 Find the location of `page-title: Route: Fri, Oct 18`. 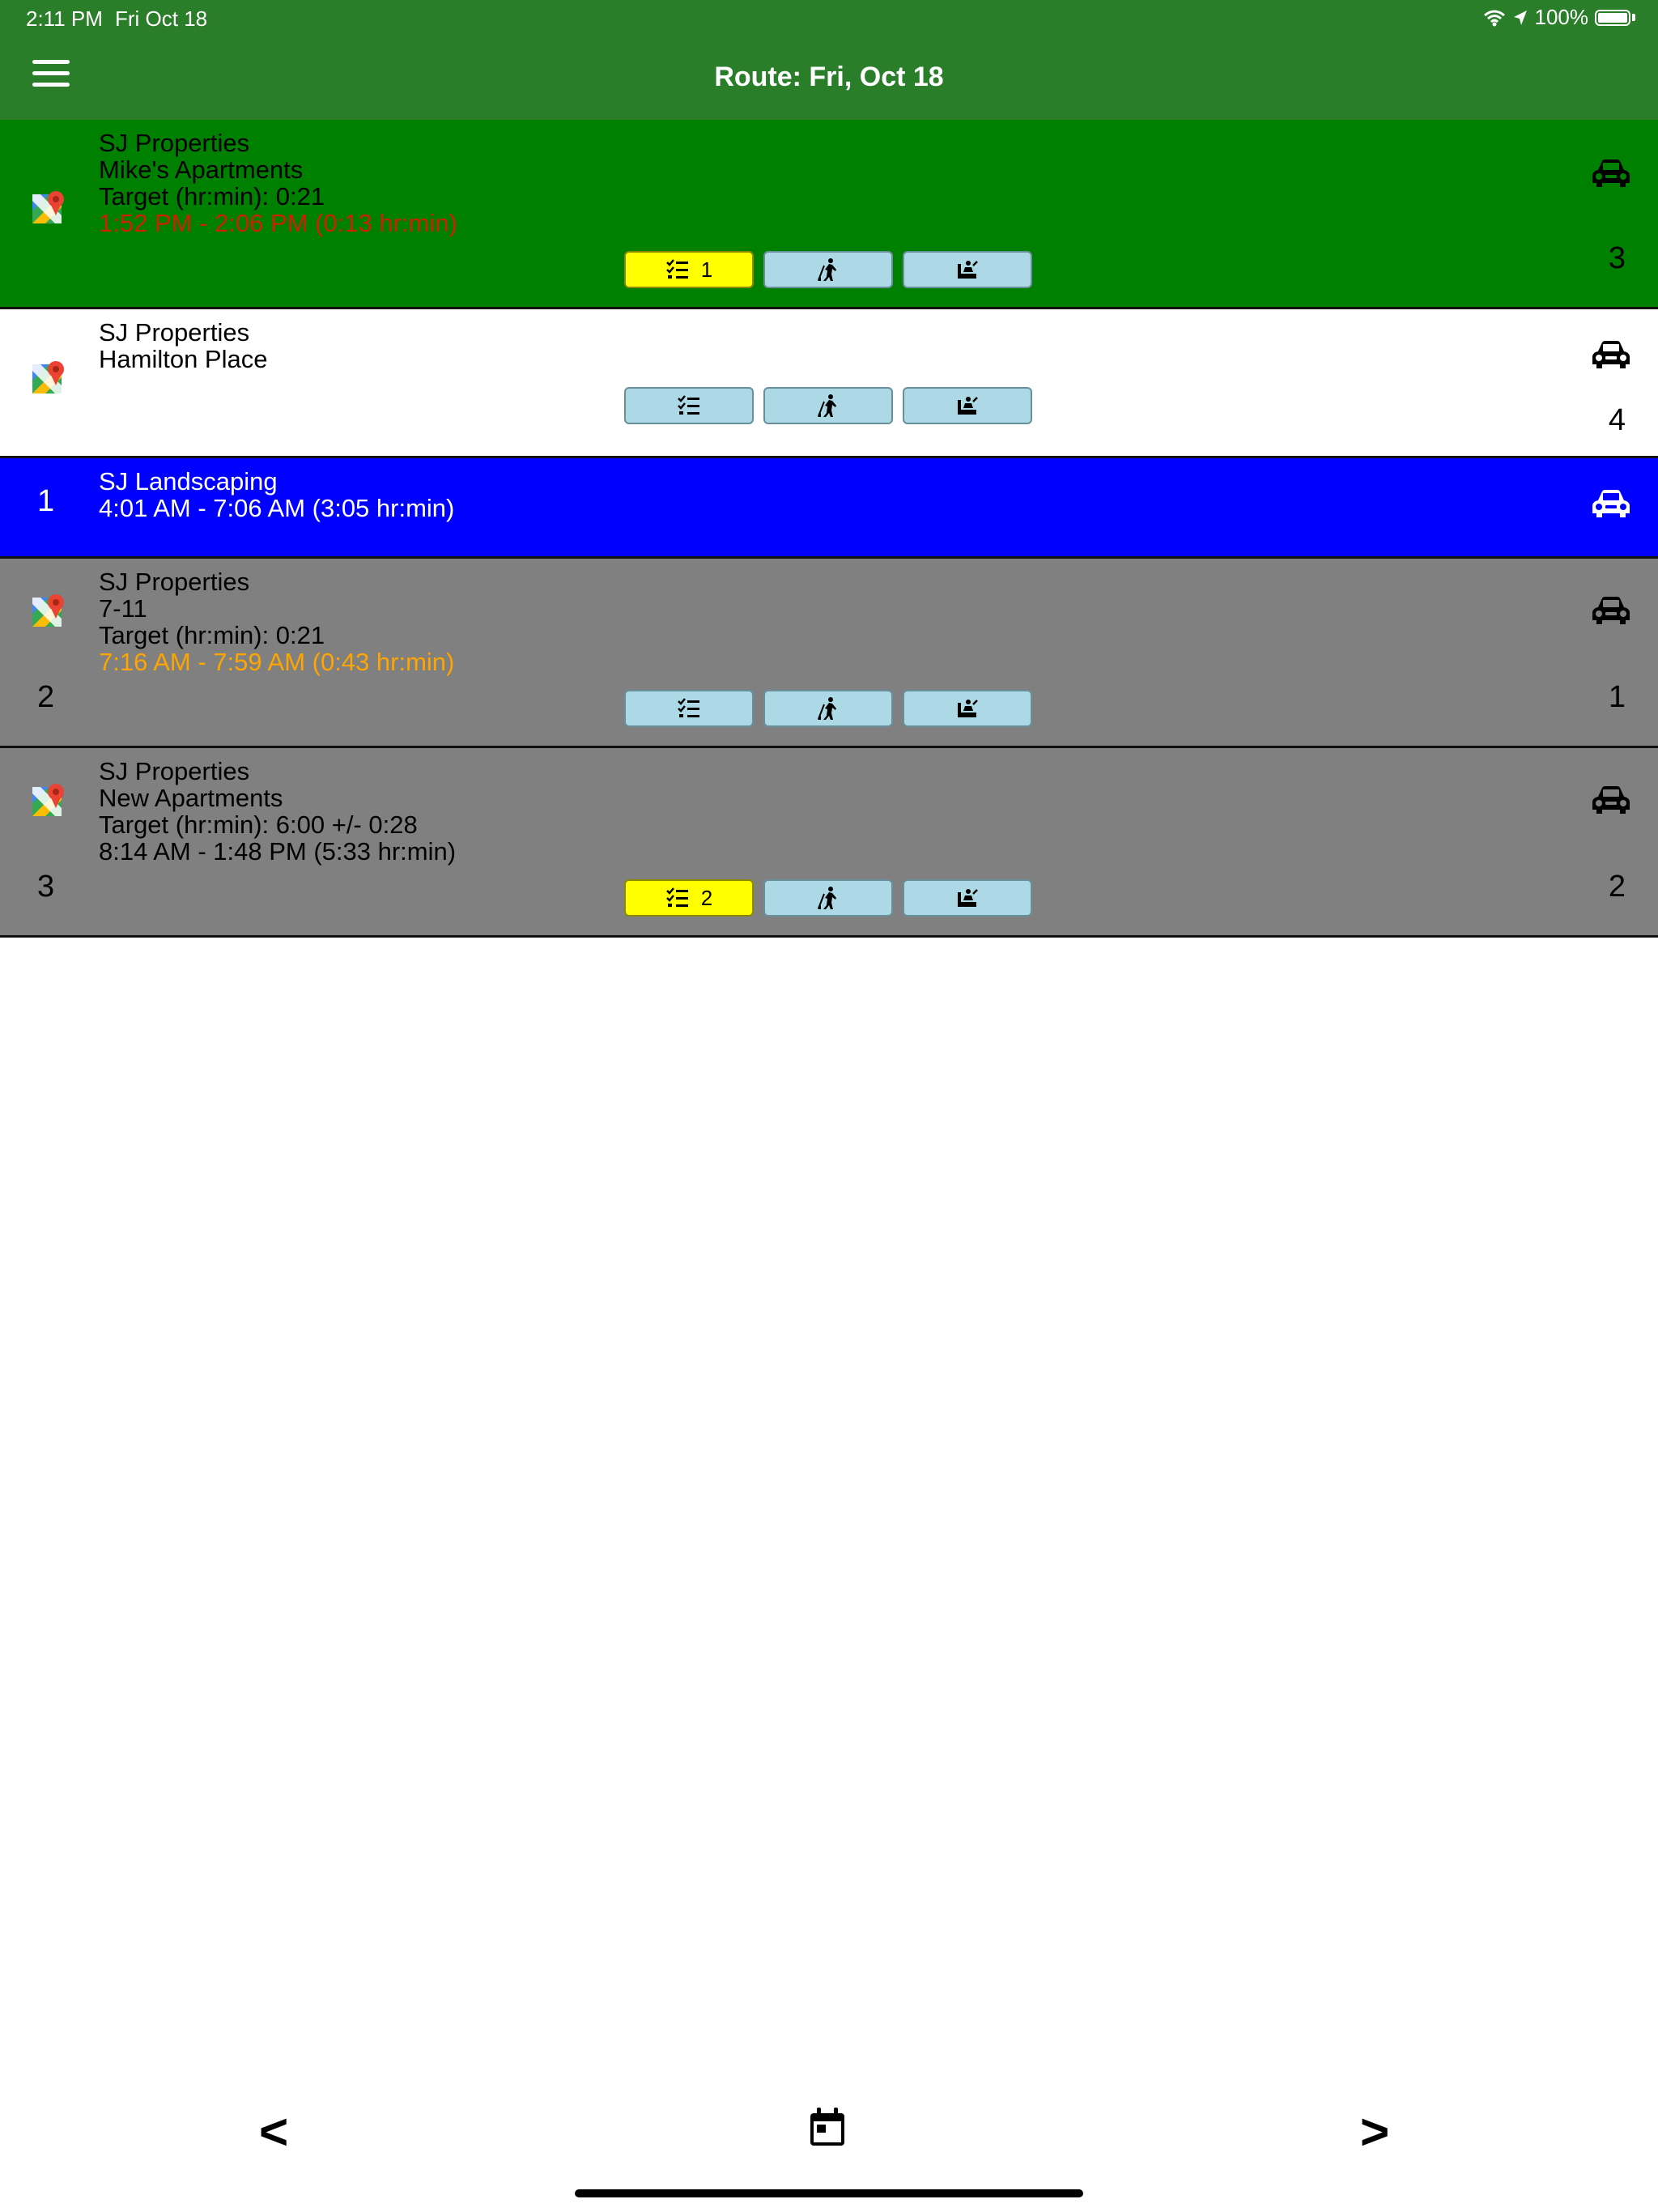

page-title: Route: Fri, Oct 18 is located at coordinates (829, 77).